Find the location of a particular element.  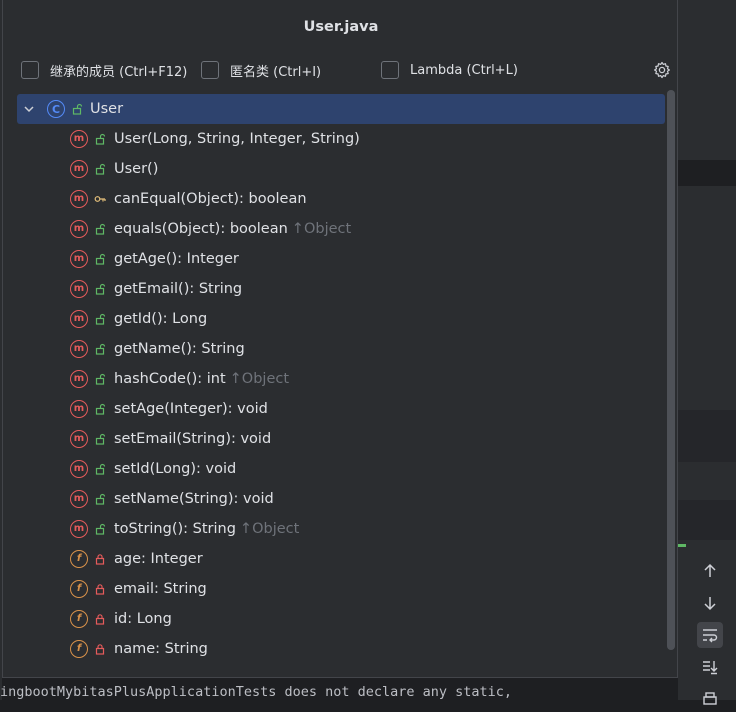

member-signature: equals(Object): boolean is located at coordinates (201, 229).